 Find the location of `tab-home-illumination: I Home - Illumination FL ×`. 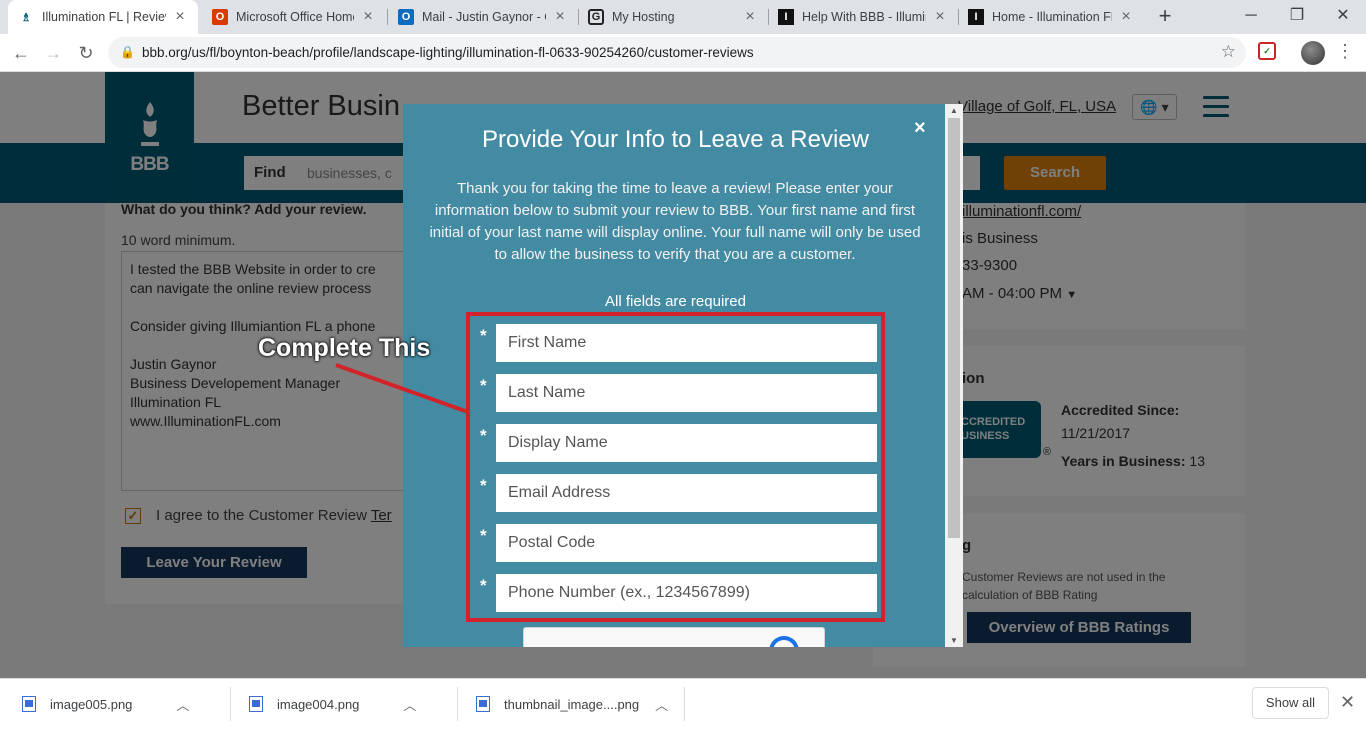

tab-home-illumination: I Home - Illumination FL × is located at coordinates (1051, 17).